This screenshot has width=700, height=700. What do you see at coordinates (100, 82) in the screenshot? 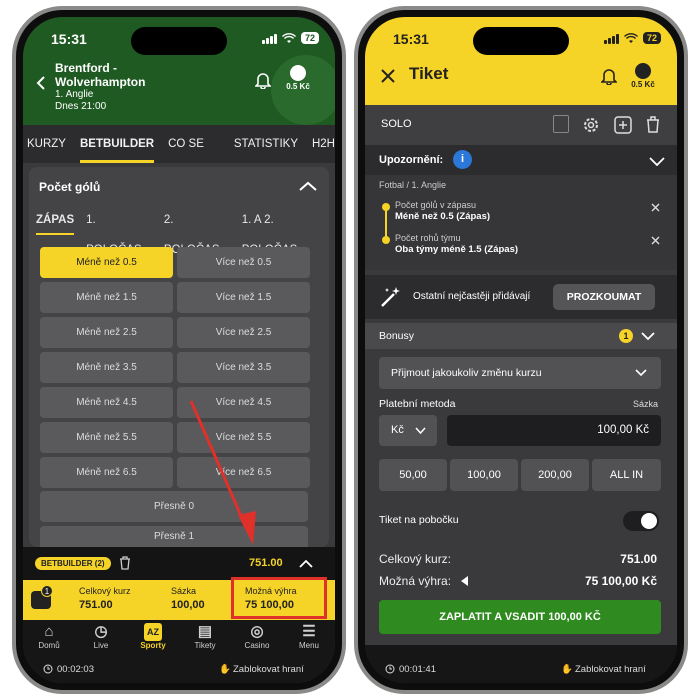
I see `match-title-line2: Wolverhampton` at bounding box center [100, 82].